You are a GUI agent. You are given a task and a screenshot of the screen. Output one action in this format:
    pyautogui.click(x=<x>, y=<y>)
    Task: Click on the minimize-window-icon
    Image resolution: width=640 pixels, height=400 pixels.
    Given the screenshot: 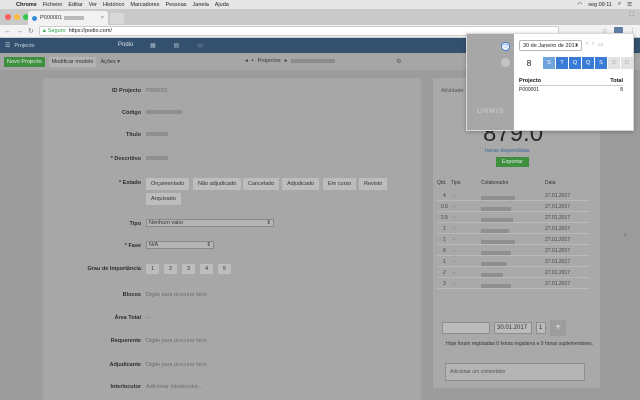 What is the action you would take?
    pyautogui.click(x=17, y=17)
    